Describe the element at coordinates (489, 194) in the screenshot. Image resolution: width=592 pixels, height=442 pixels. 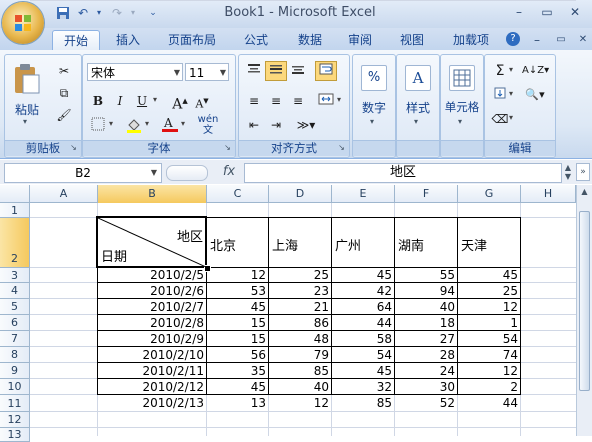
I see `column-header-g: G` at that location.